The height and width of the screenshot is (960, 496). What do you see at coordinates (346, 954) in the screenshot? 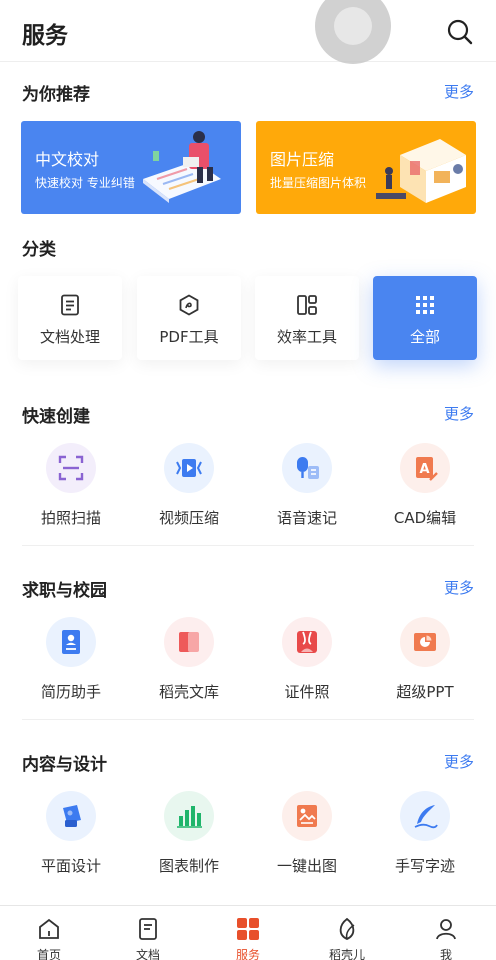
I see `tab-label: 稻壳儿` at bounding box center [346, 954].